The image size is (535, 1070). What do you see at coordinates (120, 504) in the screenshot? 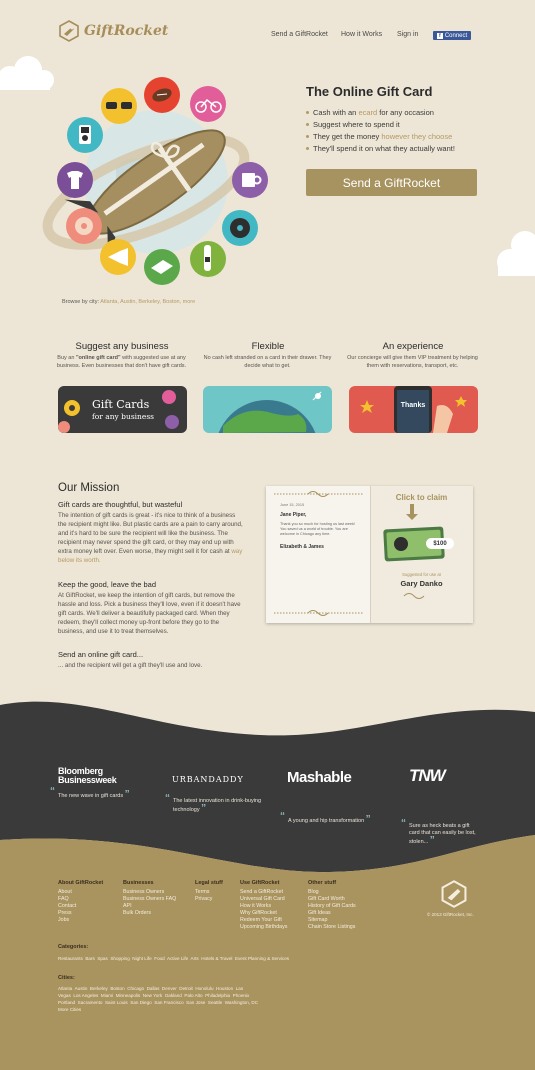
I see `mission-heading-1: Gift cards are thoughtful, but wasteful` at bounding box center [120, 504].